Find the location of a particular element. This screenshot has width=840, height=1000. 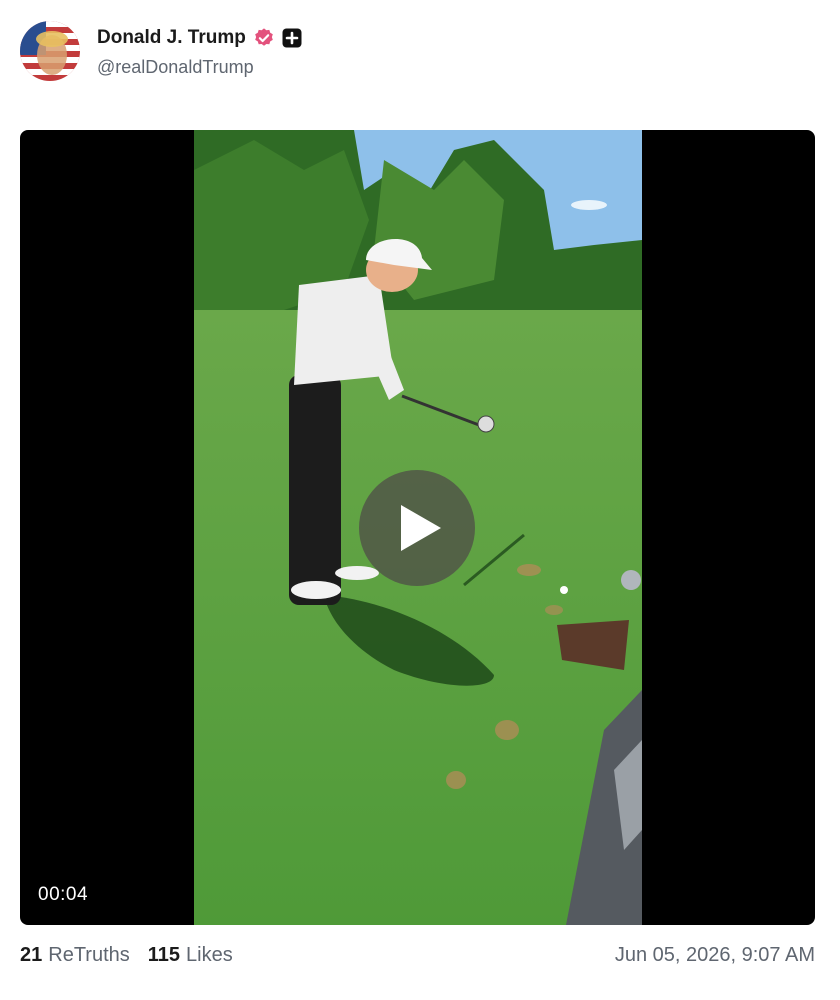

retruths-label: ReTruths is located at coordinates (89, 954).